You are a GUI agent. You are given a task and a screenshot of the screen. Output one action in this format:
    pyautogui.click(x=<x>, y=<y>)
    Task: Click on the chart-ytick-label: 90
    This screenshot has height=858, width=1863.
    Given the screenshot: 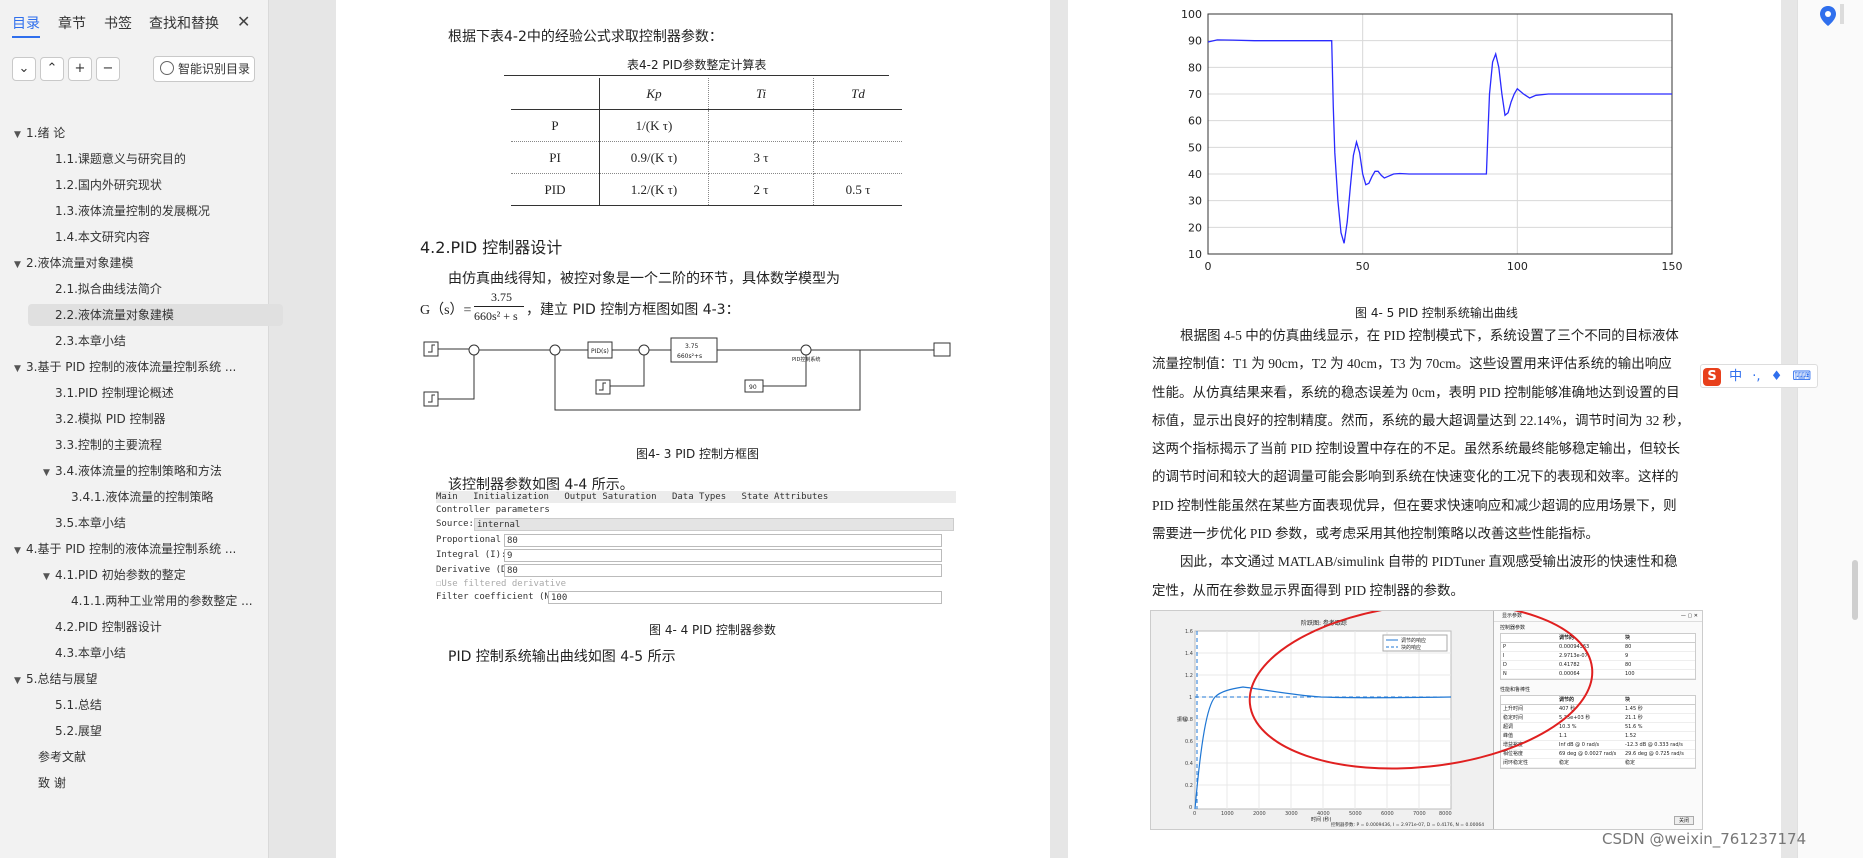 What is the action you would take?
    pyautogui.click(x=1195, y=41)
    